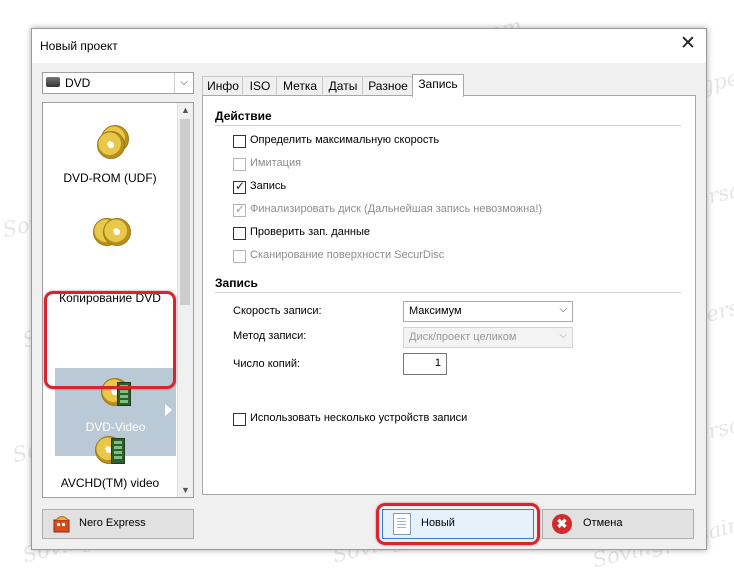 This screenshot has height=579, width=734. What do you see at coordinates (270, 336) in the screenshot?
I see `write-method-label: Метод записи:` at bounding box center [270, 336].